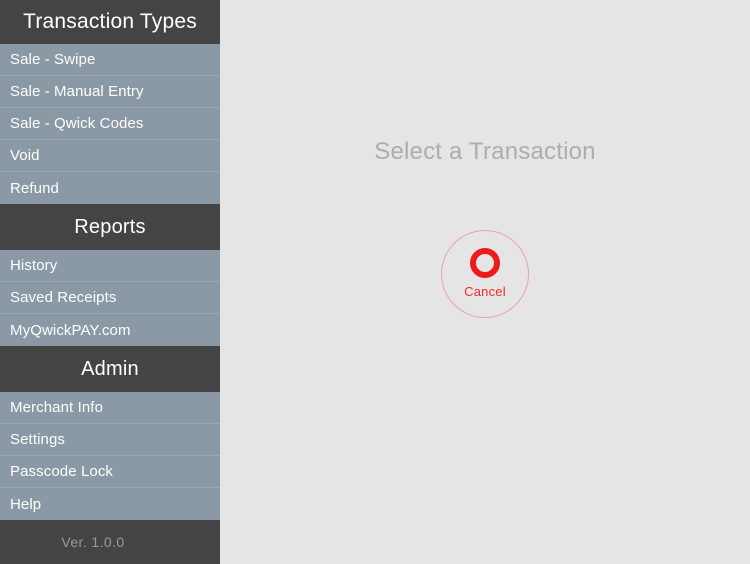  I want to click on version-bar: Ver. 1.0.0, so click(110, 542).